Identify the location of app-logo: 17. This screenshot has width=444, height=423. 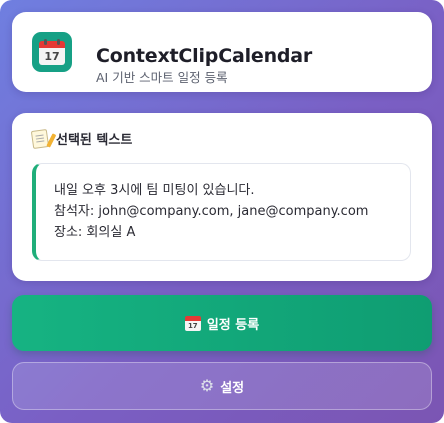
(52, 52).